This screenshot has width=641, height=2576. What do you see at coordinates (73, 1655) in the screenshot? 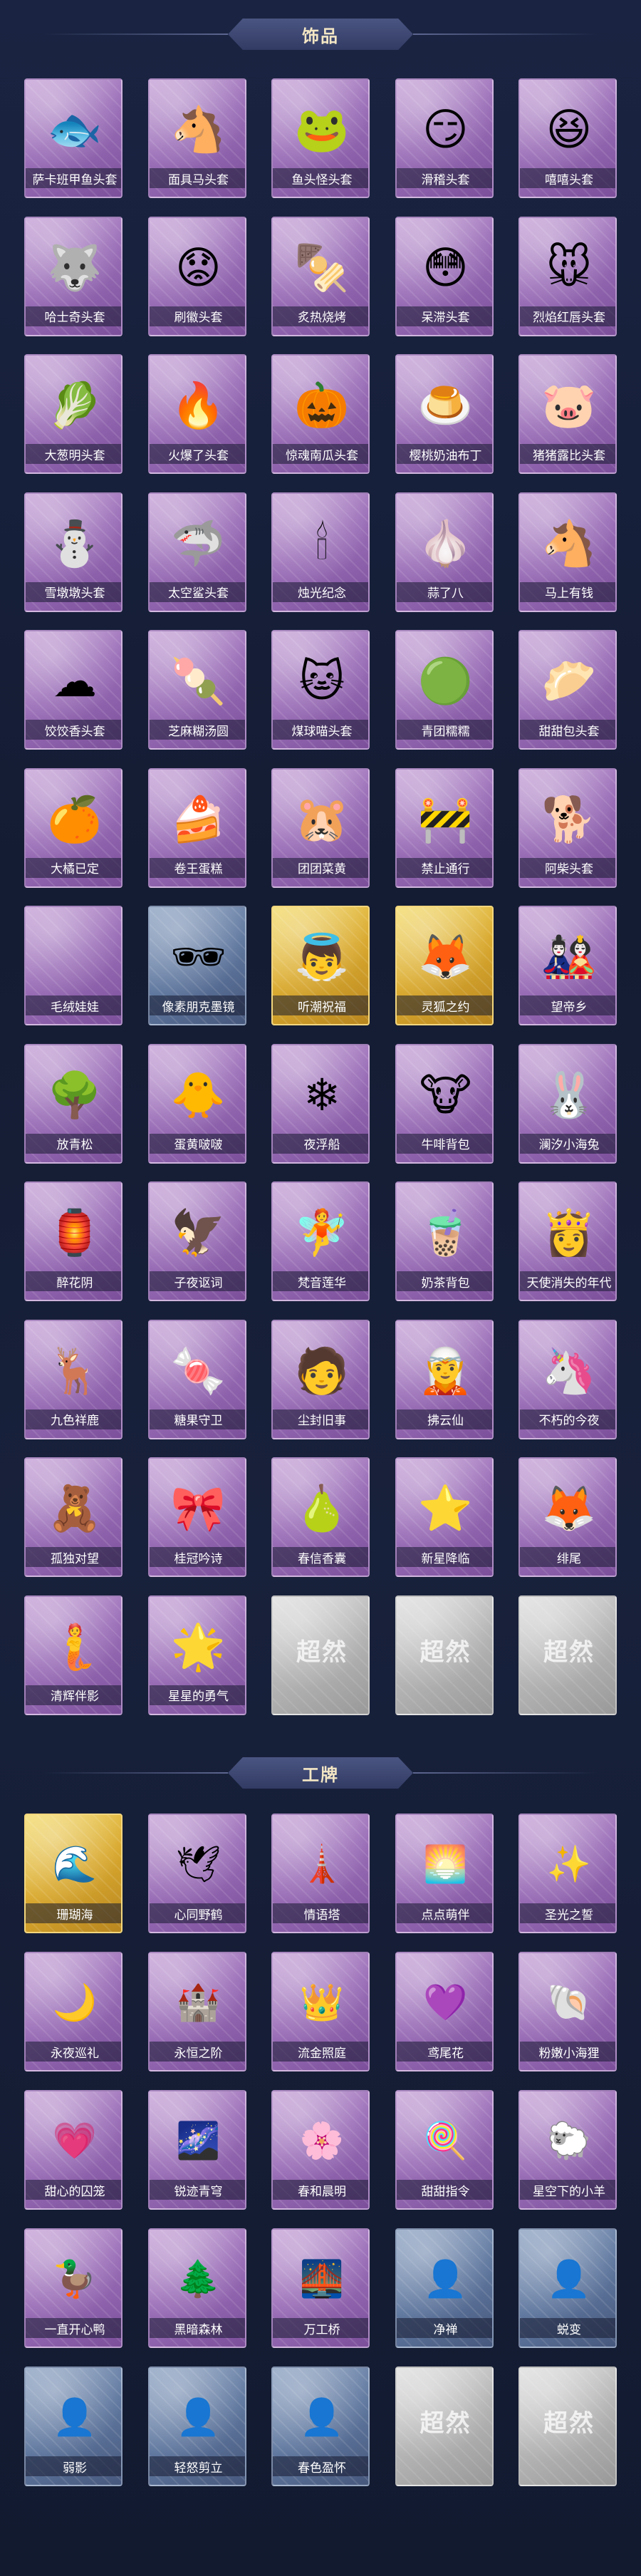
I see `item-card: 🧜 清辉伴影` at bounding box center [73, 1655].